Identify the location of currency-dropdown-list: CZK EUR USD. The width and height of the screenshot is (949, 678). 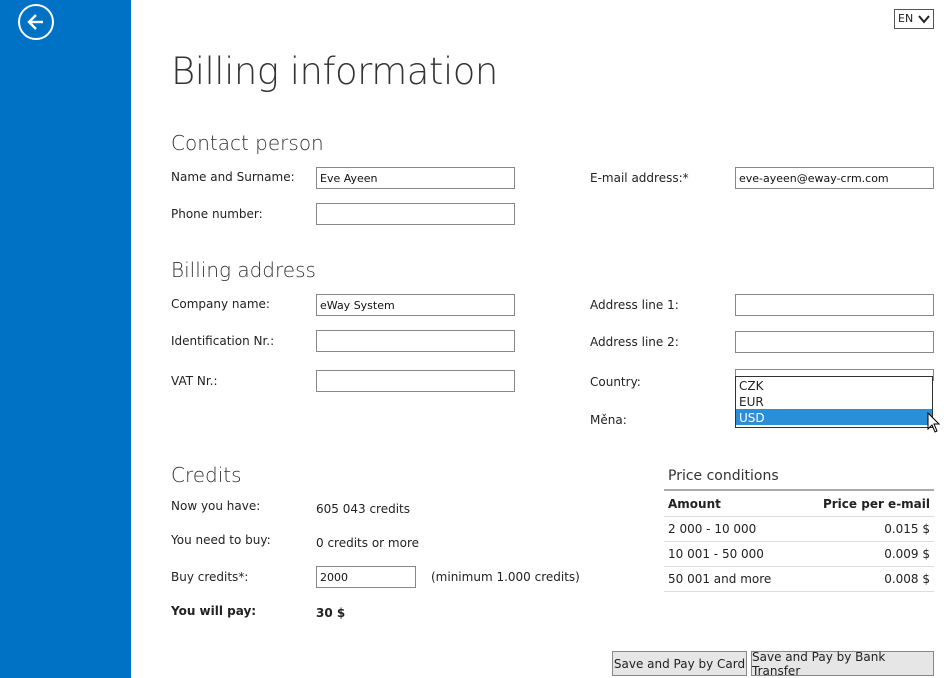
(834, 402).